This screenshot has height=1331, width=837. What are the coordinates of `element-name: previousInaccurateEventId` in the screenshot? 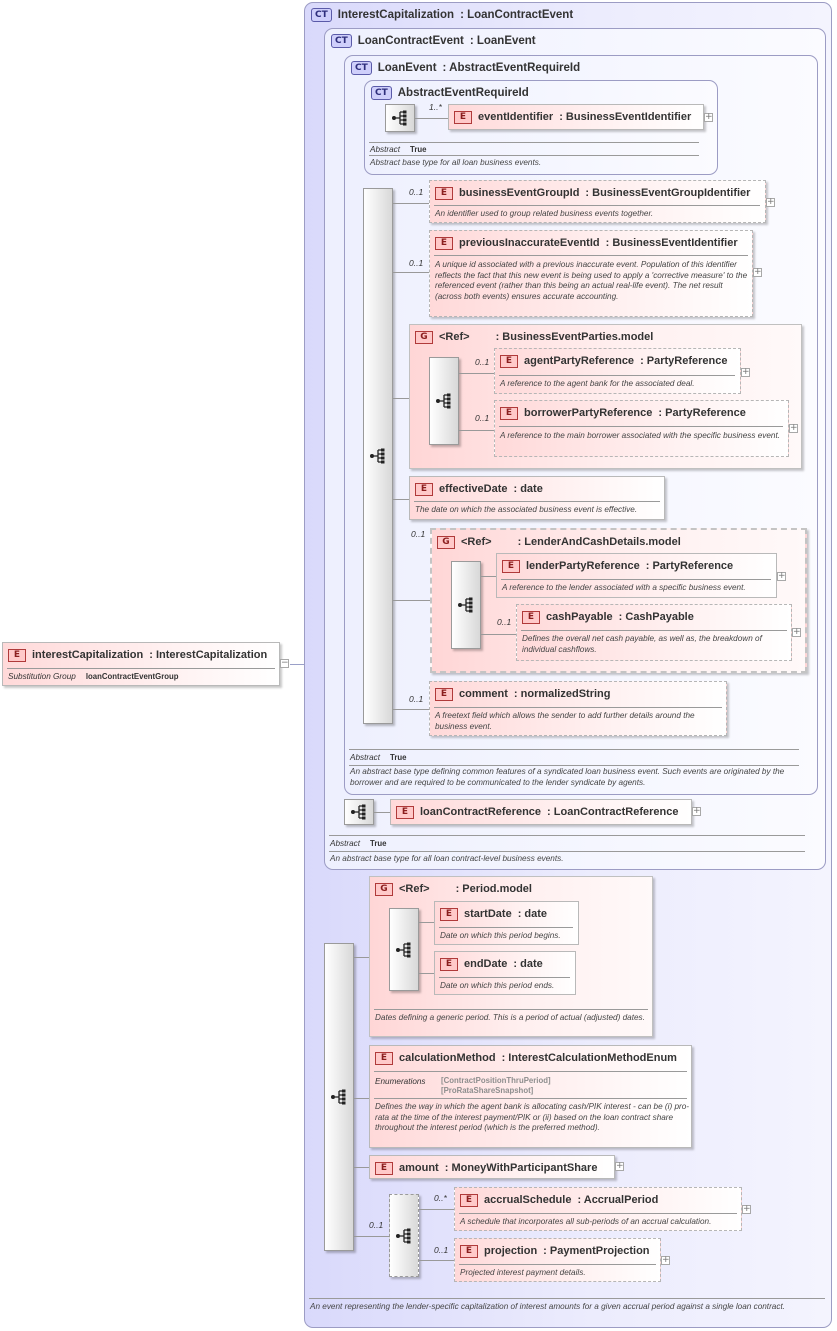 It's located at (529, 243).